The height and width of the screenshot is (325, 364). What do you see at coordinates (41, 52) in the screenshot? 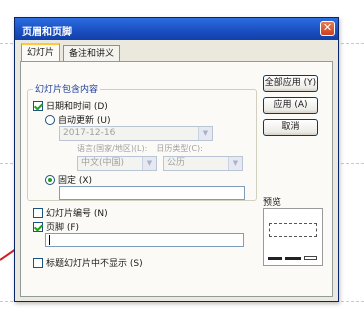
I see `tab-slide: 幻灯片` at bounding box center [41, 52].